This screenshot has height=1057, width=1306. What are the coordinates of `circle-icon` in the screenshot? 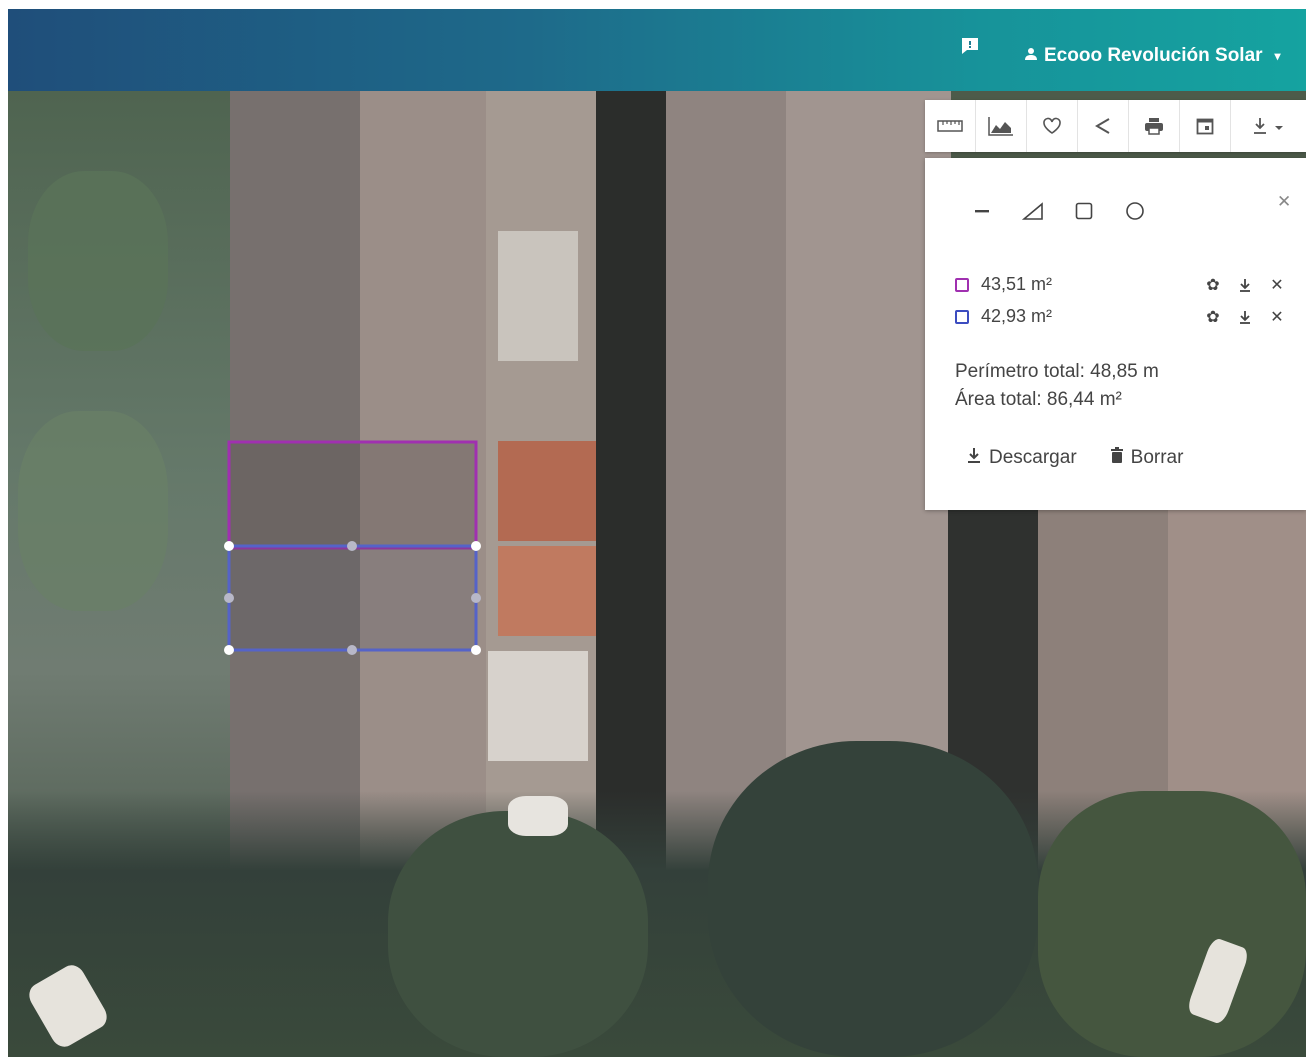 It's located at (1135, 211).